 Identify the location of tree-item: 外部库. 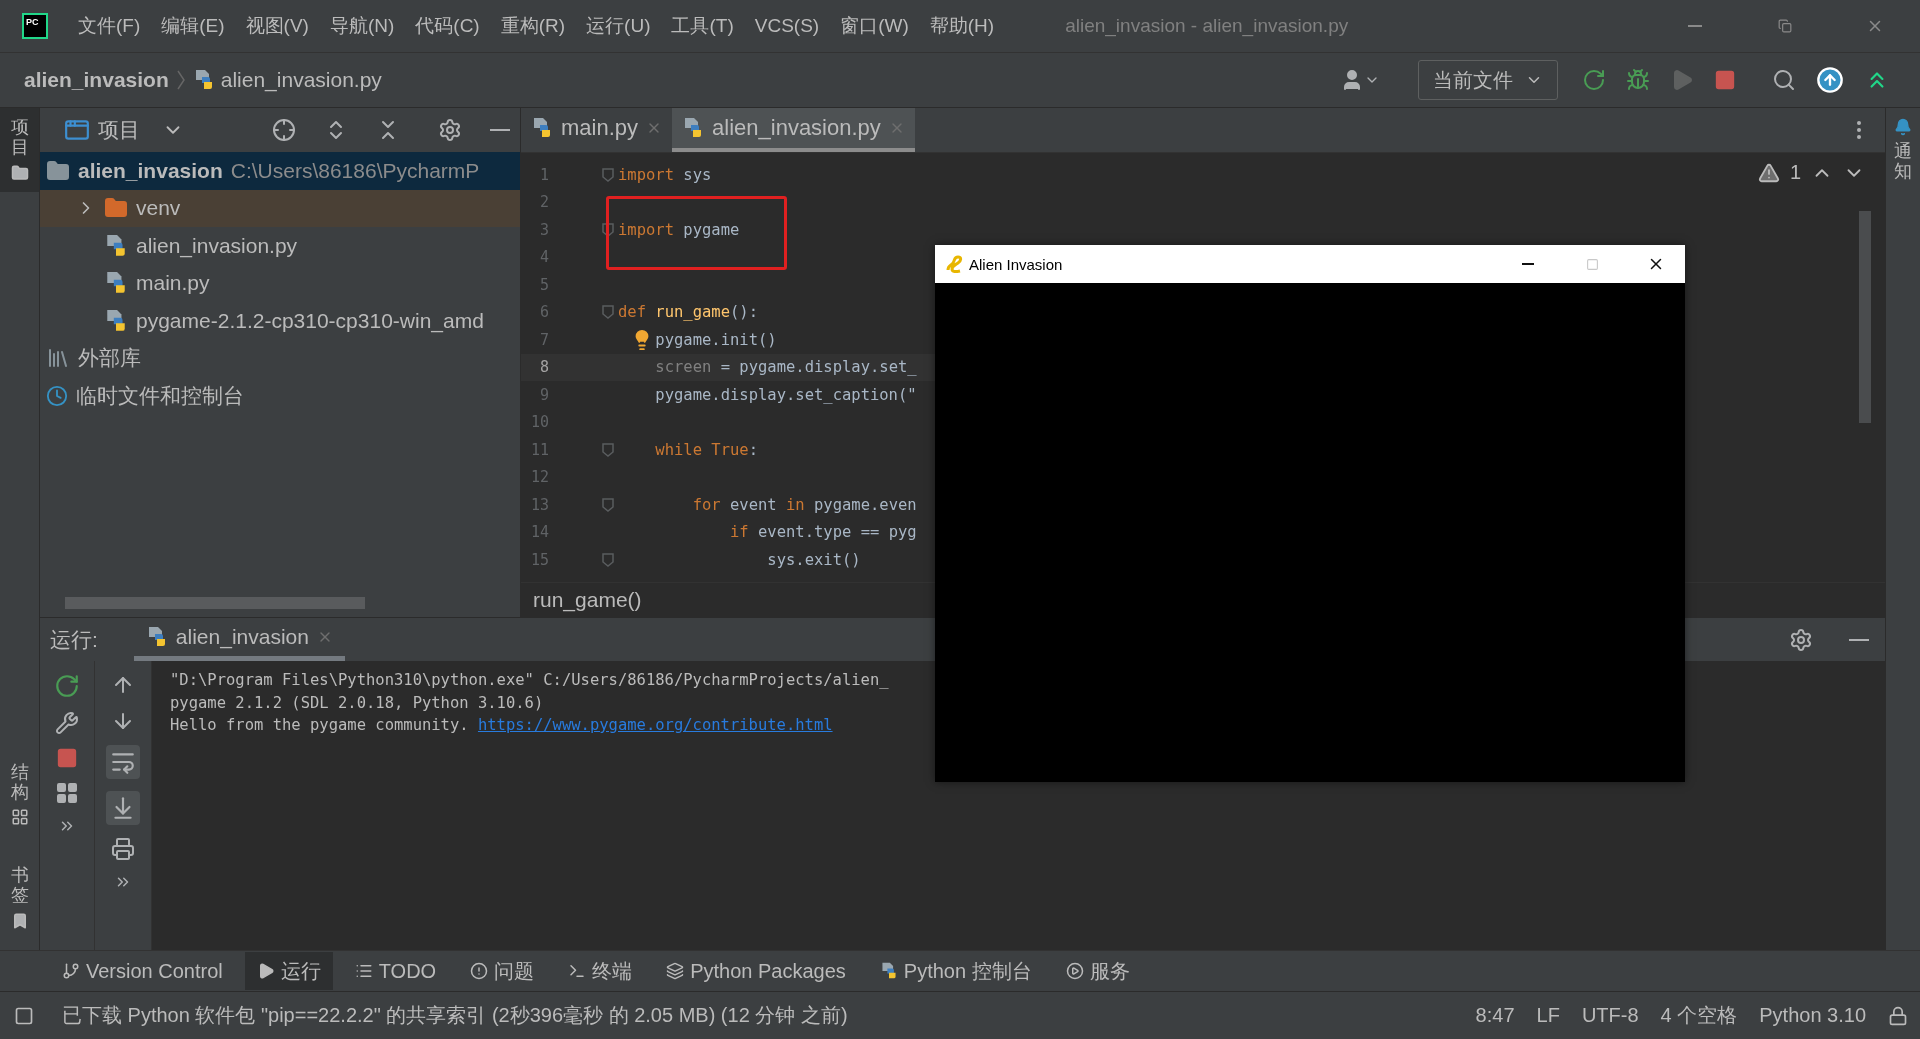
(280, 358).